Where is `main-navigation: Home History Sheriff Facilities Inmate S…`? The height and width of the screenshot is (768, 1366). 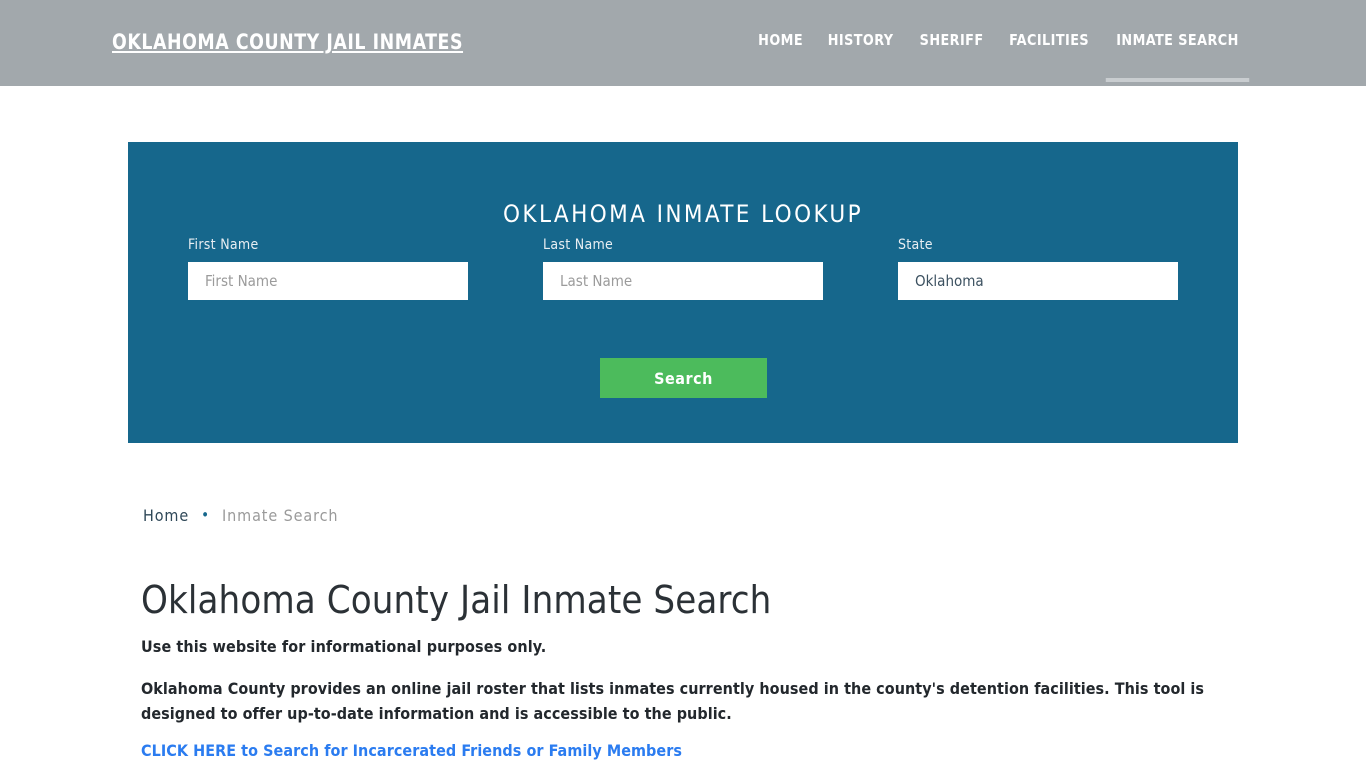 main-navigation: Home History Sheriff Facilities Inmate S… is located at coordinates (999, 56).